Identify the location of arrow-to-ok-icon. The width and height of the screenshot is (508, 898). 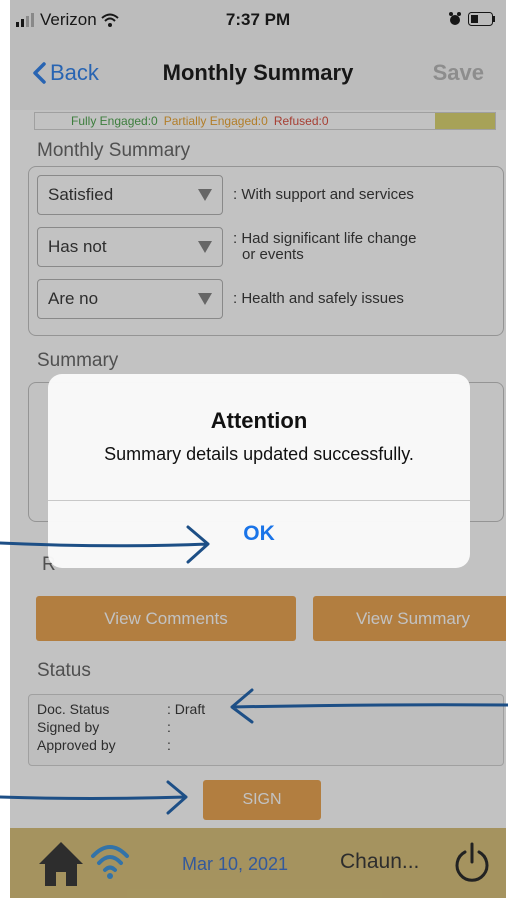
(105, 544).